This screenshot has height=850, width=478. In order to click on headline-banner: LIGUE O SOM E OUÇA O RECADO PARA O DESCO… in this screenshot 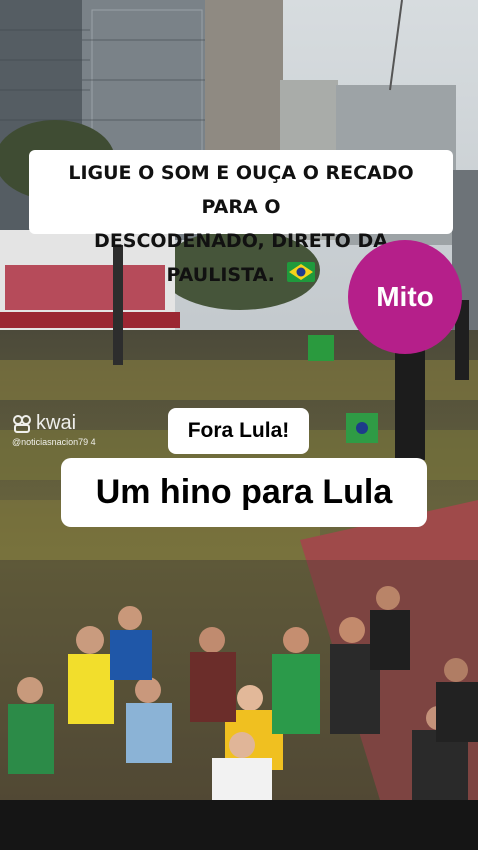, I will do `click(241, 218)`.